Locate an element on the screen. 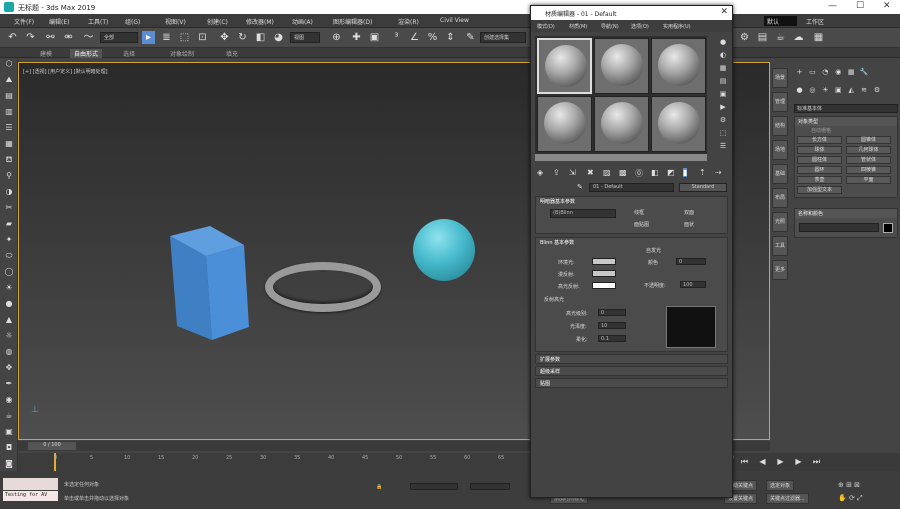 This screenshot has width=900, height=509. tab-modeling: 建模 is located at coordinates (46, 53).